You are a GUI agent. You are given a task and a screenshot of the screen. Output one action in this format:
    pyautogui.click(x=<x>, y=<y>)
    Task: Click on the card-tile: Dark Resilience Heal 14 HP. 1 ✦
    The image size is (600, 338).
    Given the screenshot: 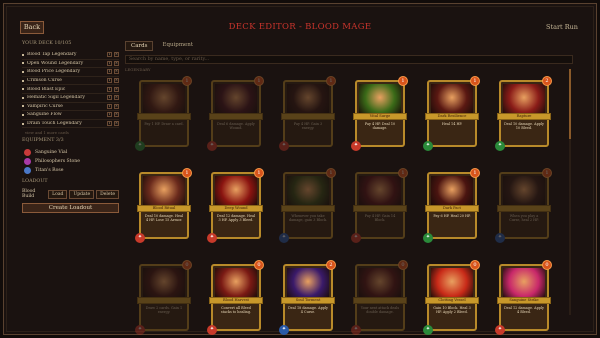 What is the action you would take?
    pyautogui.click(x=452, y=114)
    